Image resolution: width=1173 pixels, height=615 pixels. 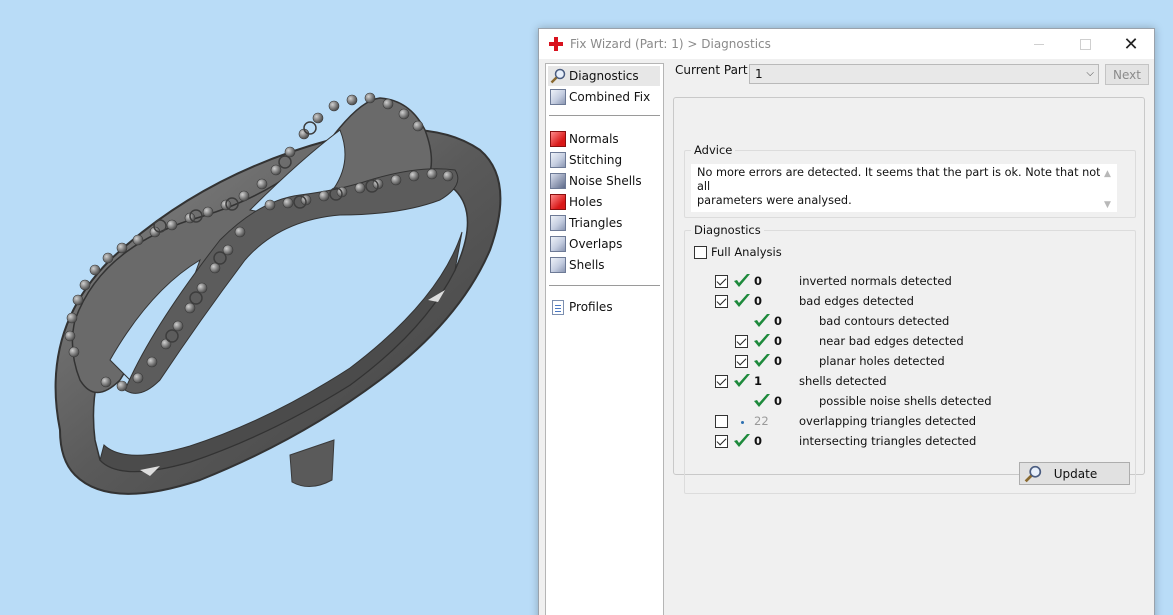 What do you see at coordinates (604, 202) in the screenshot?
I see `nav-item-holes: Holes` at bounding box center [604, 202].